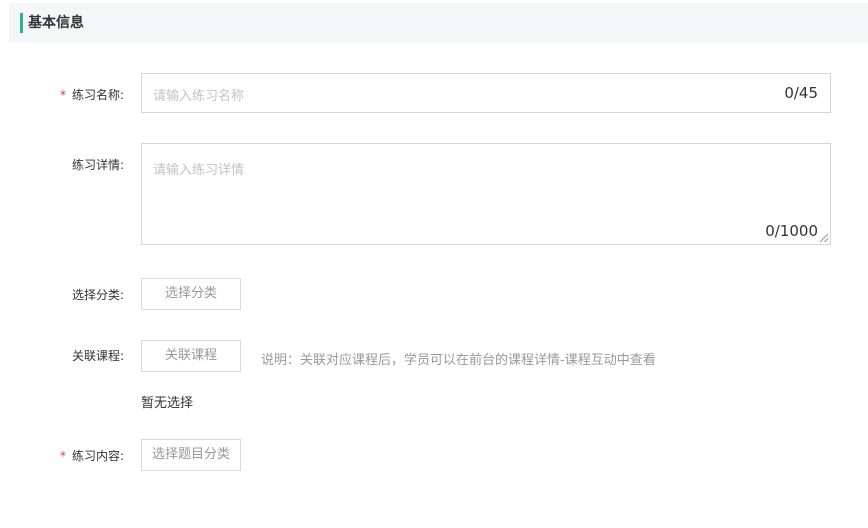  What do you see at coordinates (458, 360) in the screenshot?
I see `course-hint-text: 说明：关联对应课程后，学员可以在前台的课程详情-课程互动中查看` at bounding box center [458, 360].